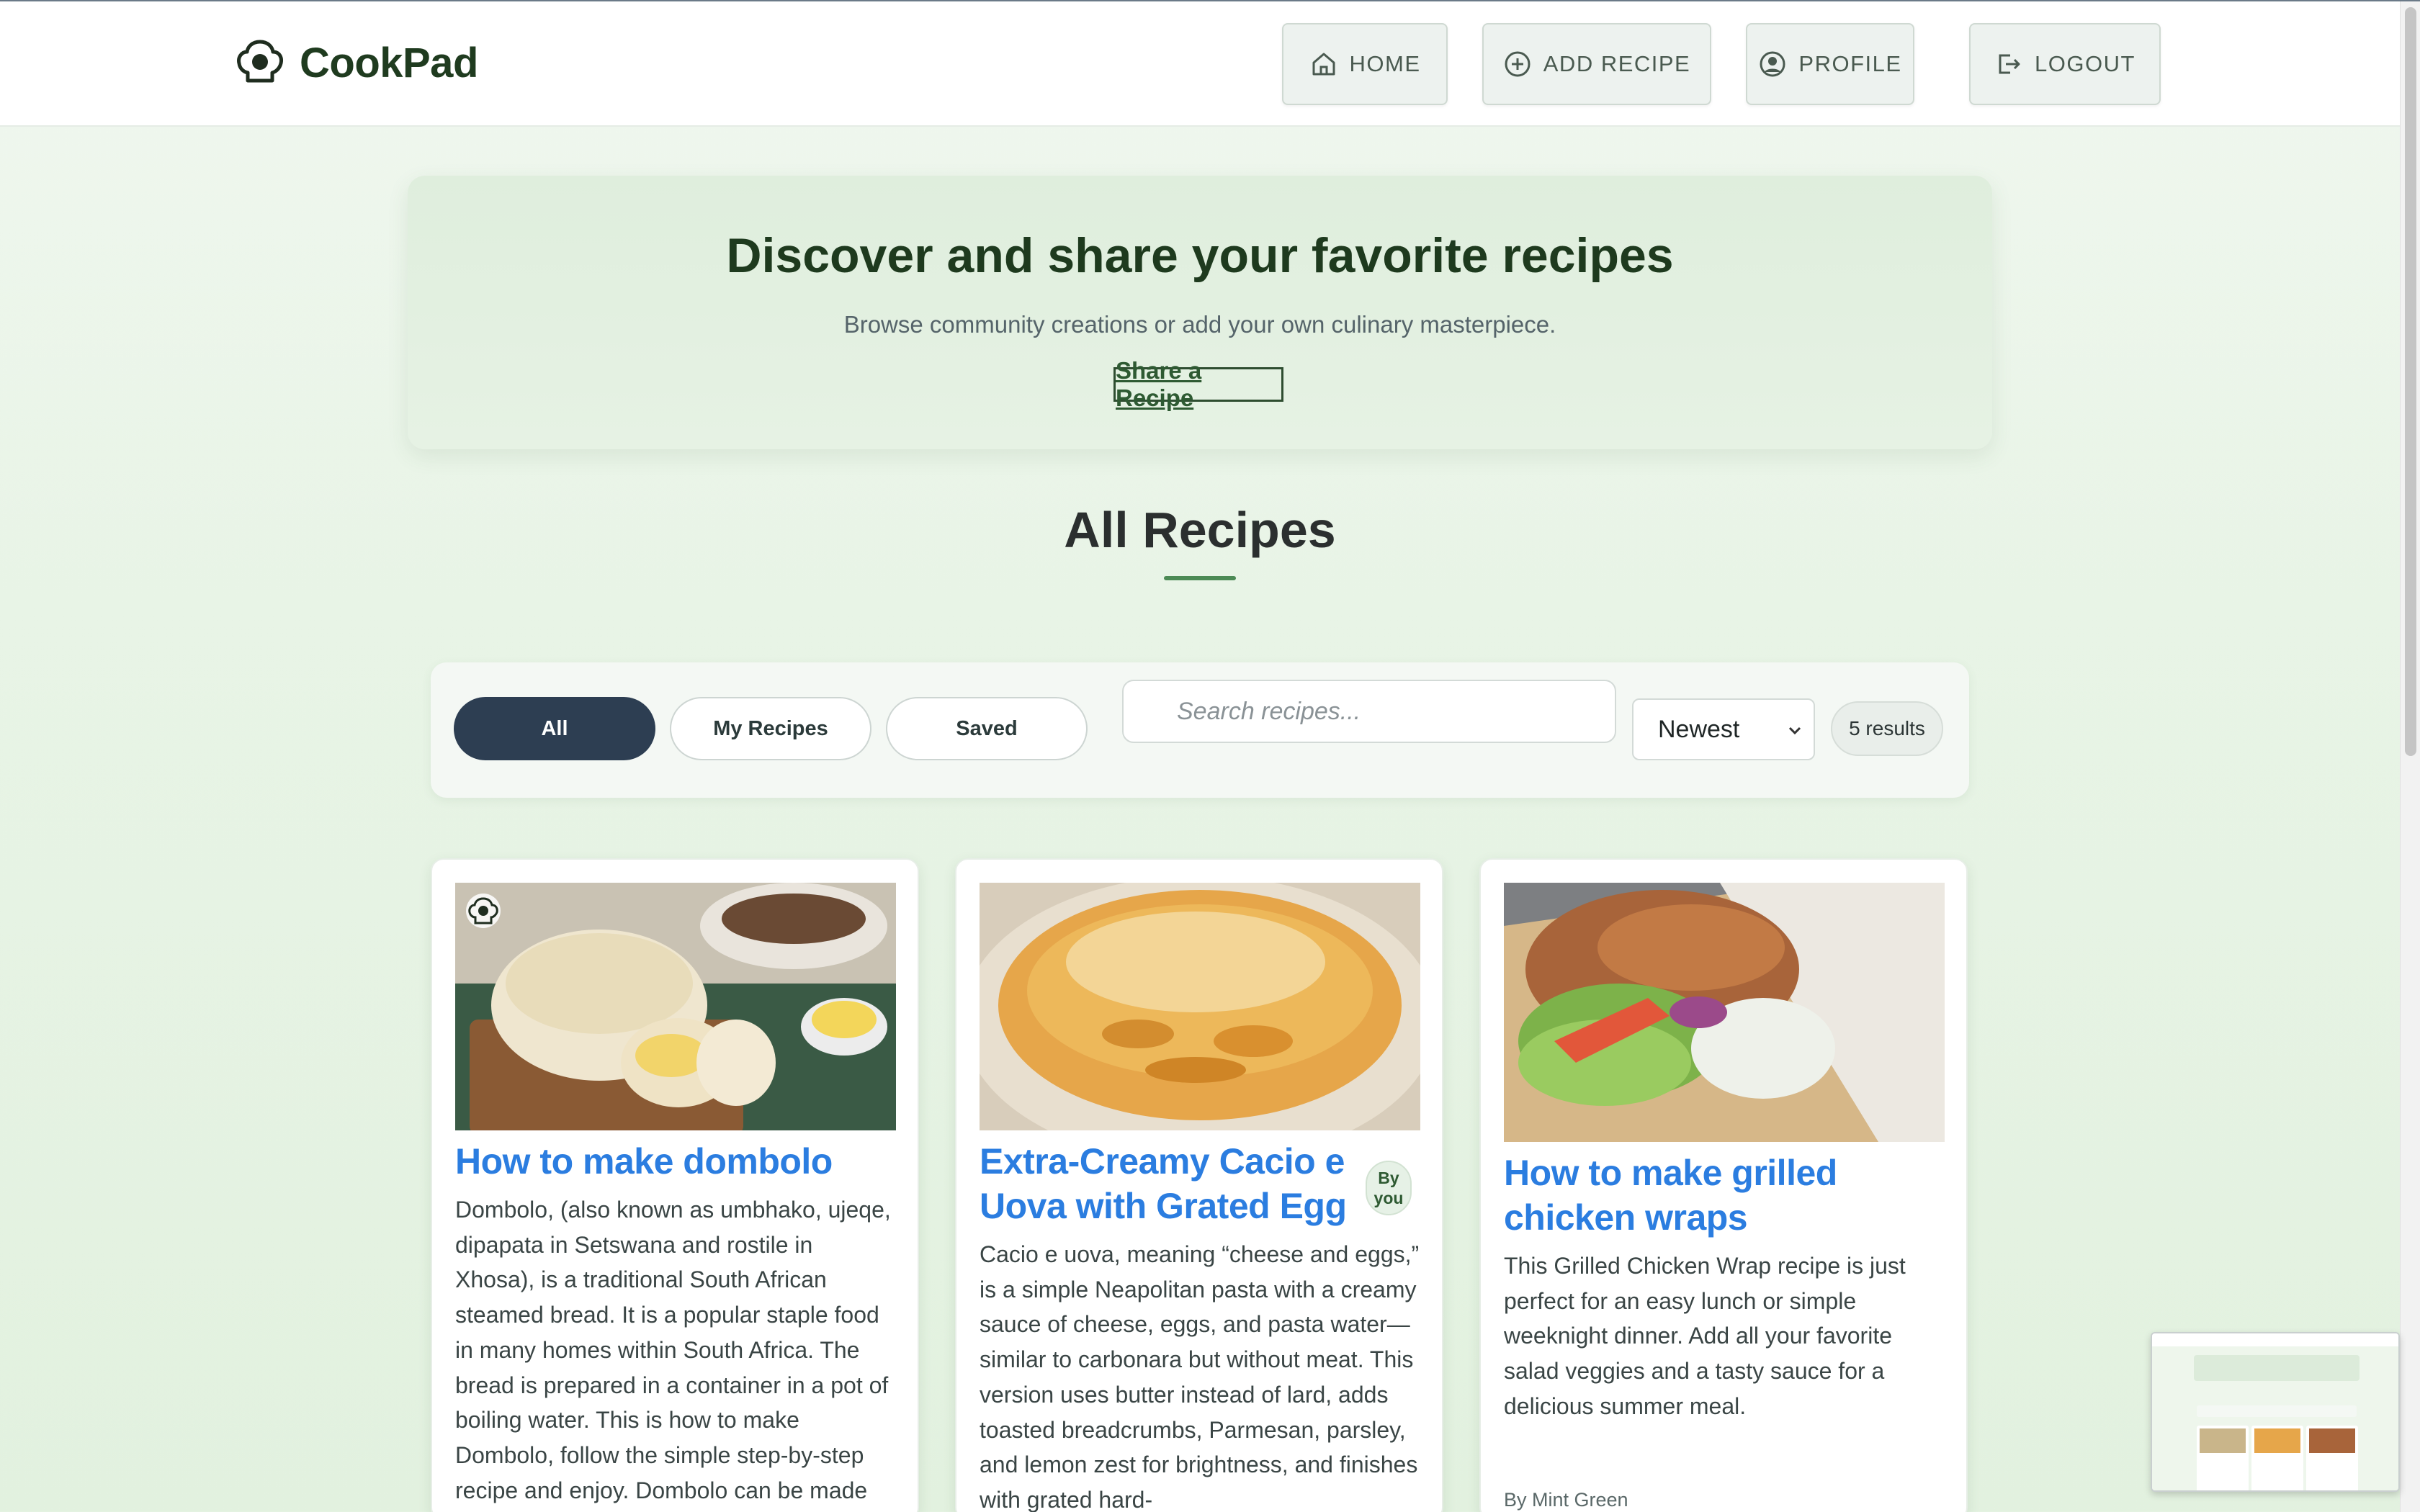  I want to click on recipe-title: How to make grilled chicken wraps, so click(1706, 1195).